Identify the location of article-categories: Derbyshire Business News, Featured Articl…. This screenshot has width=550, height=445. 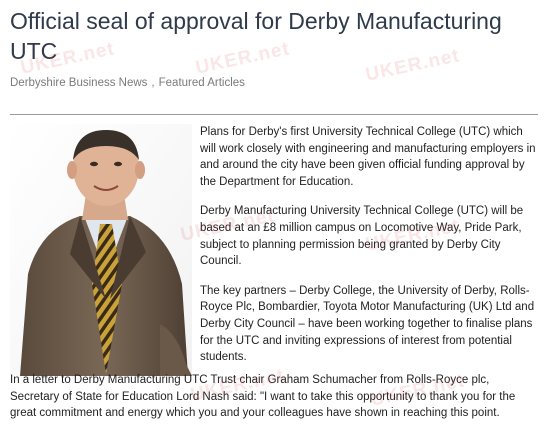
(127, 83).